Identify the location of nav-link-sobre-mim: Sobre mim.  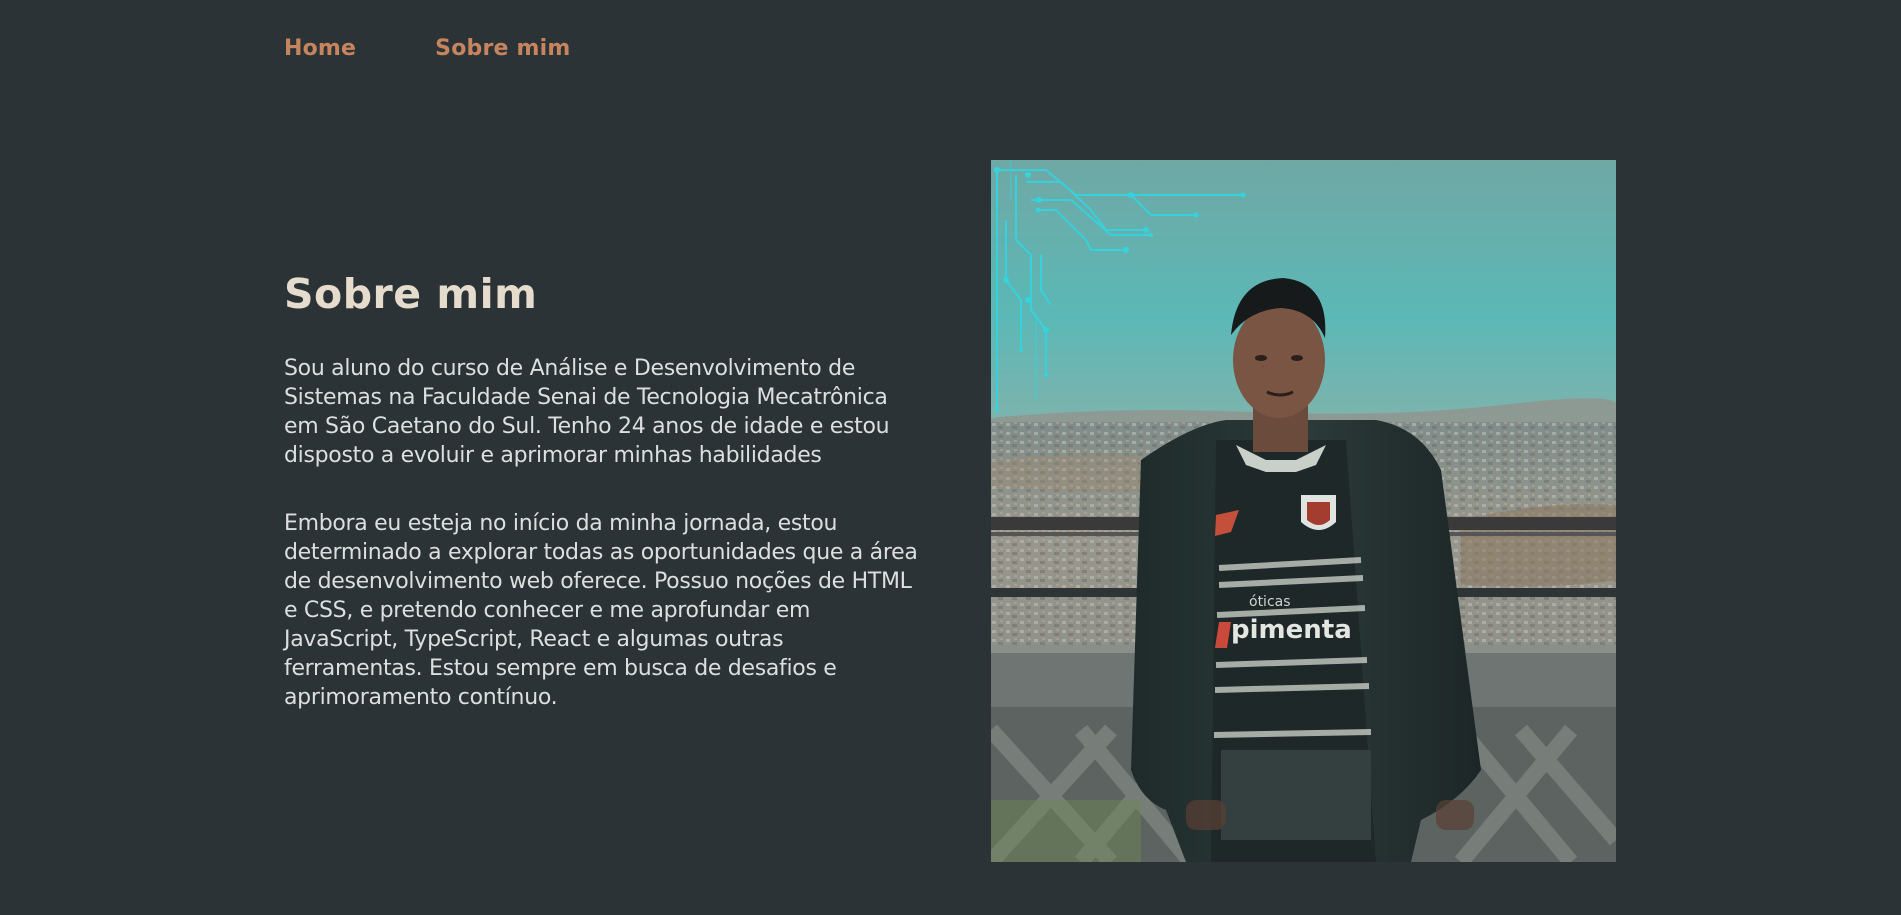
(502, 48).